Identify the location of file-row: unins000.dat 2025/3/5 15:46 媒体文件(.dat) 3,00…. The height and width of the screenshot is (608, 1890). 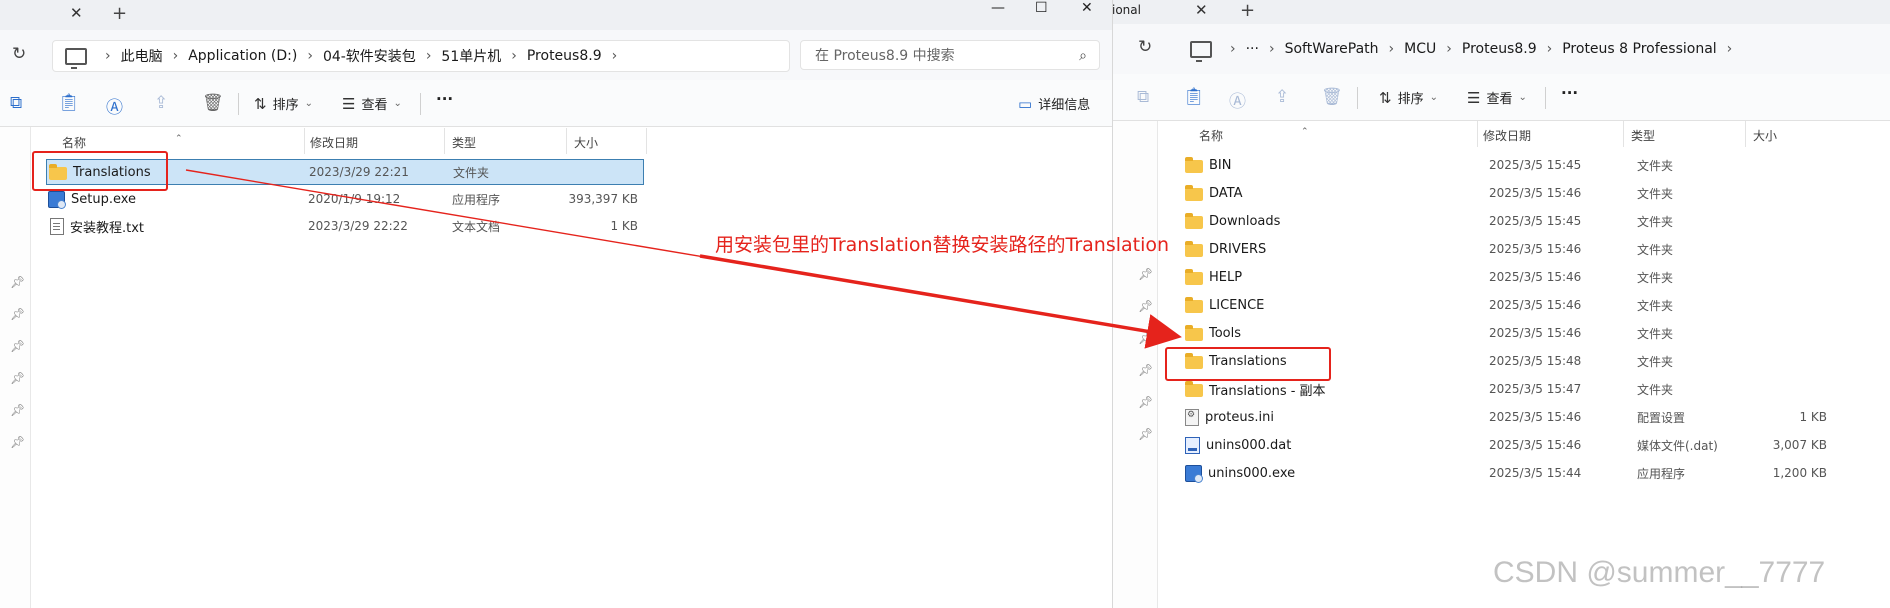
(1526, 445).